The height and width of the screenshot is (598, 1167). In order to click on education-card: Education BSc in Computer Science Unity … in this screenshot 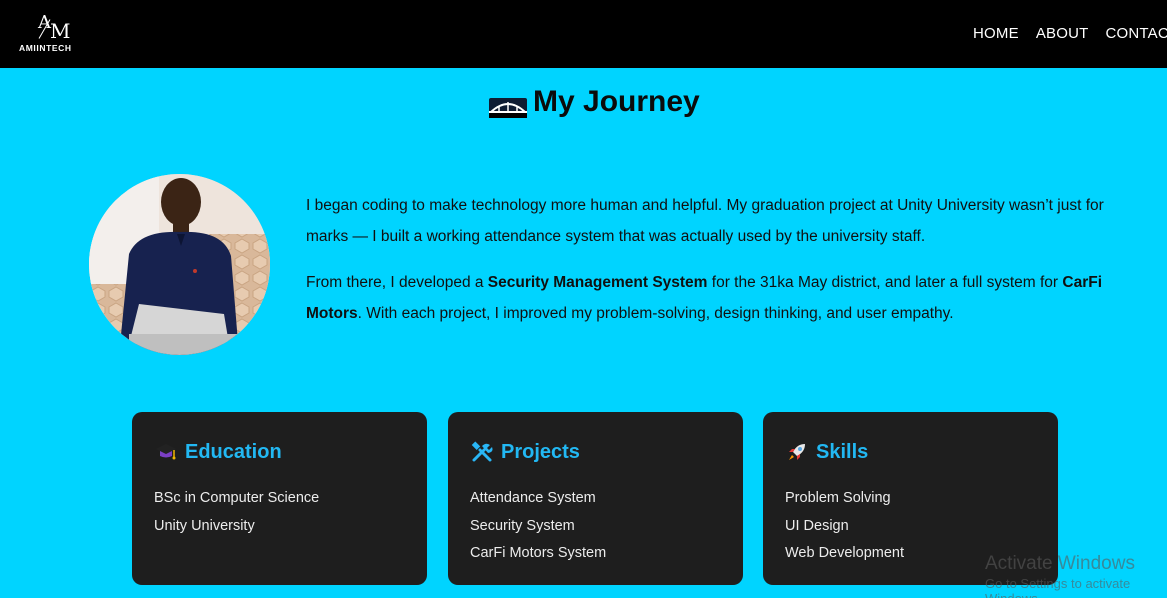, I will do `click(279, 498)`.